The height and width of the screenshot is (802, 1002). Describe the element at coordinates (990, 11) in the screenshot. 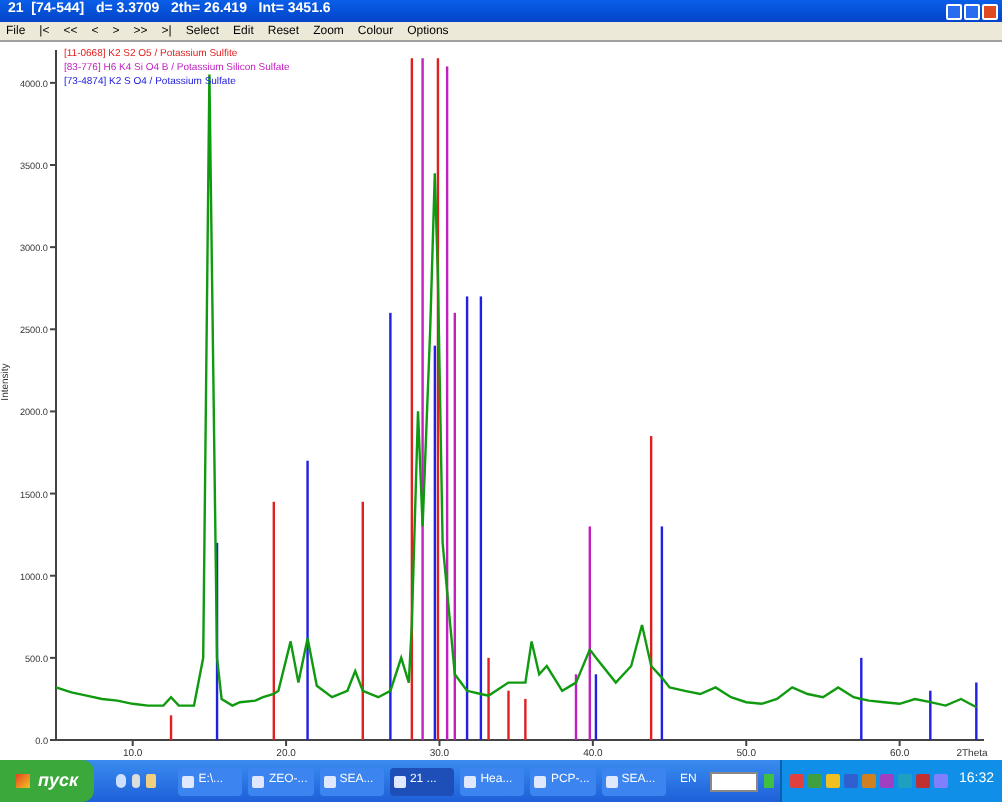

I see `close-button` at that location.